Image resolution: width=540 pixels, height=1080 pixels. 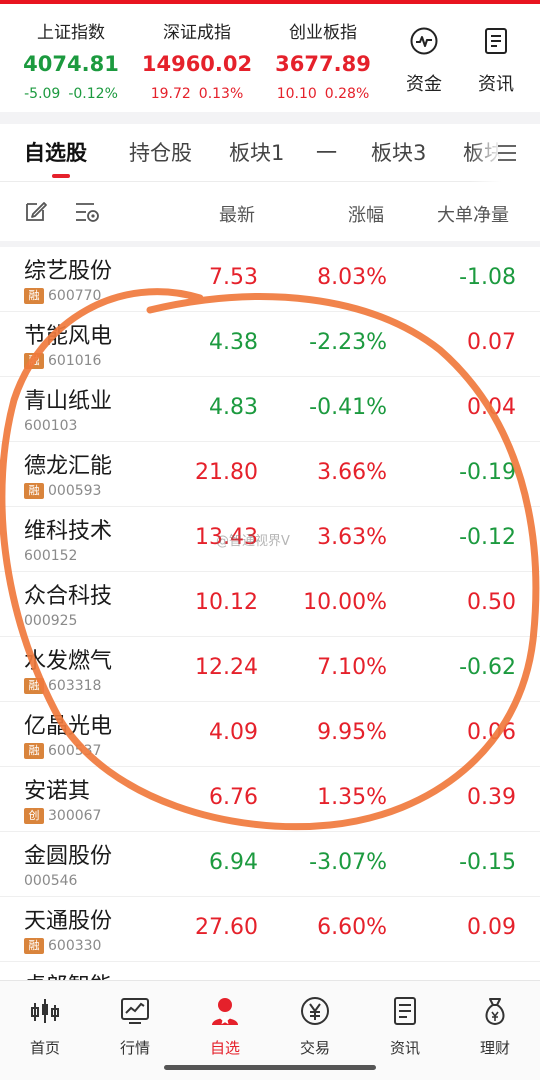 I want to click on index-change-abs: 19.72, so click(x=170, y=94).